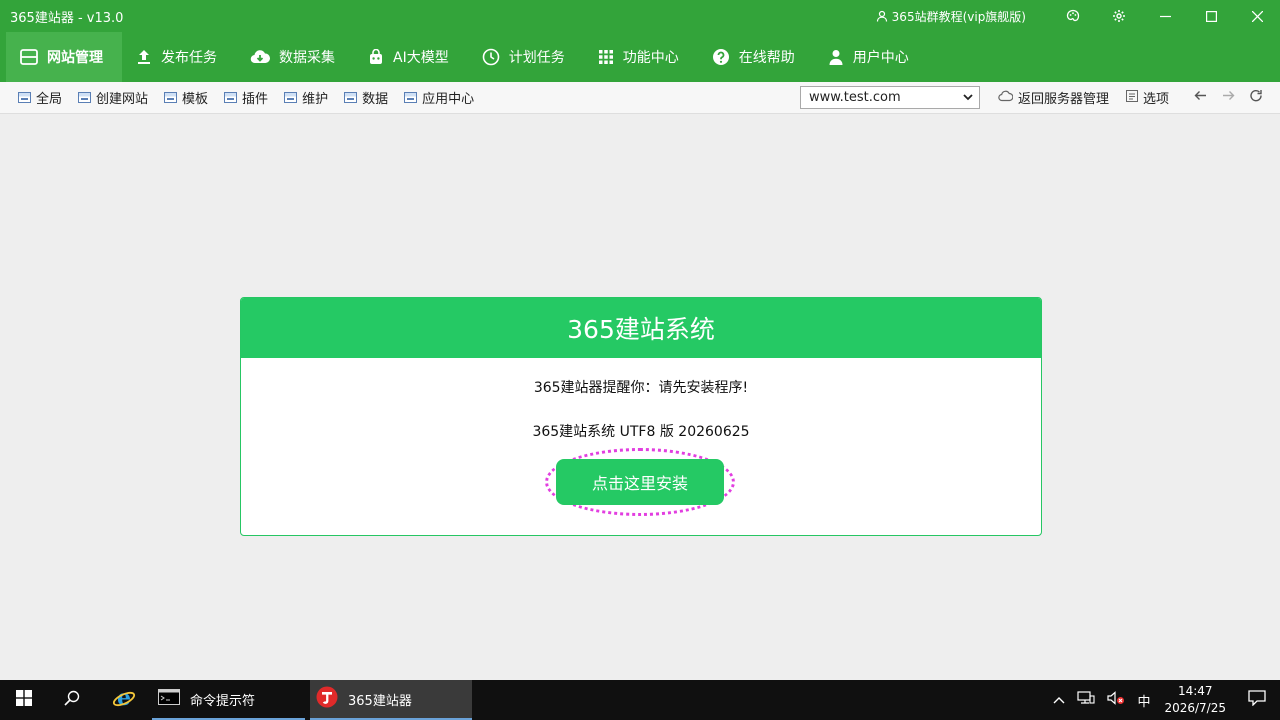  I want to click on gear-icon, so click(1119, 16).